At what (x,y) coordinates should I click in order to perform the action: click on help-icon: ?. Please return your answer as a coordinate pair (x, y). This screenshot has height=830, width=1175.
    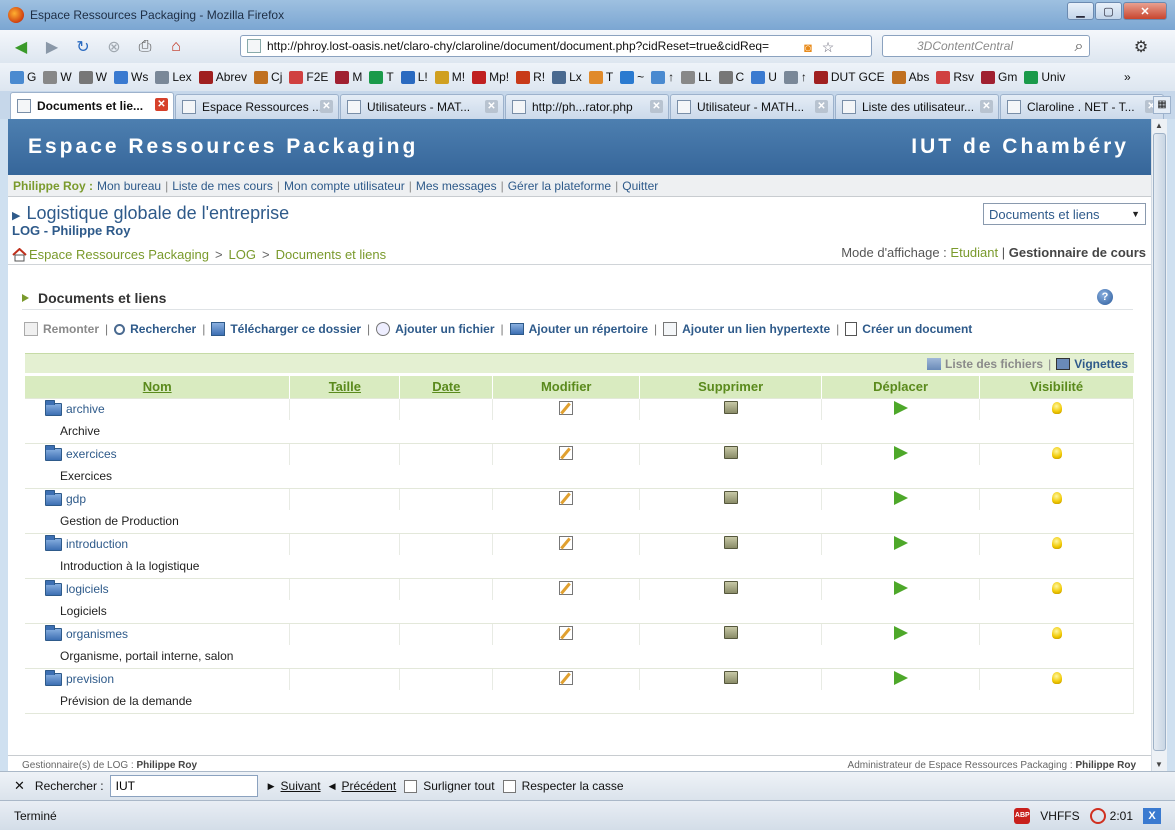
    Looking at the image, I should click on (1105, 297).